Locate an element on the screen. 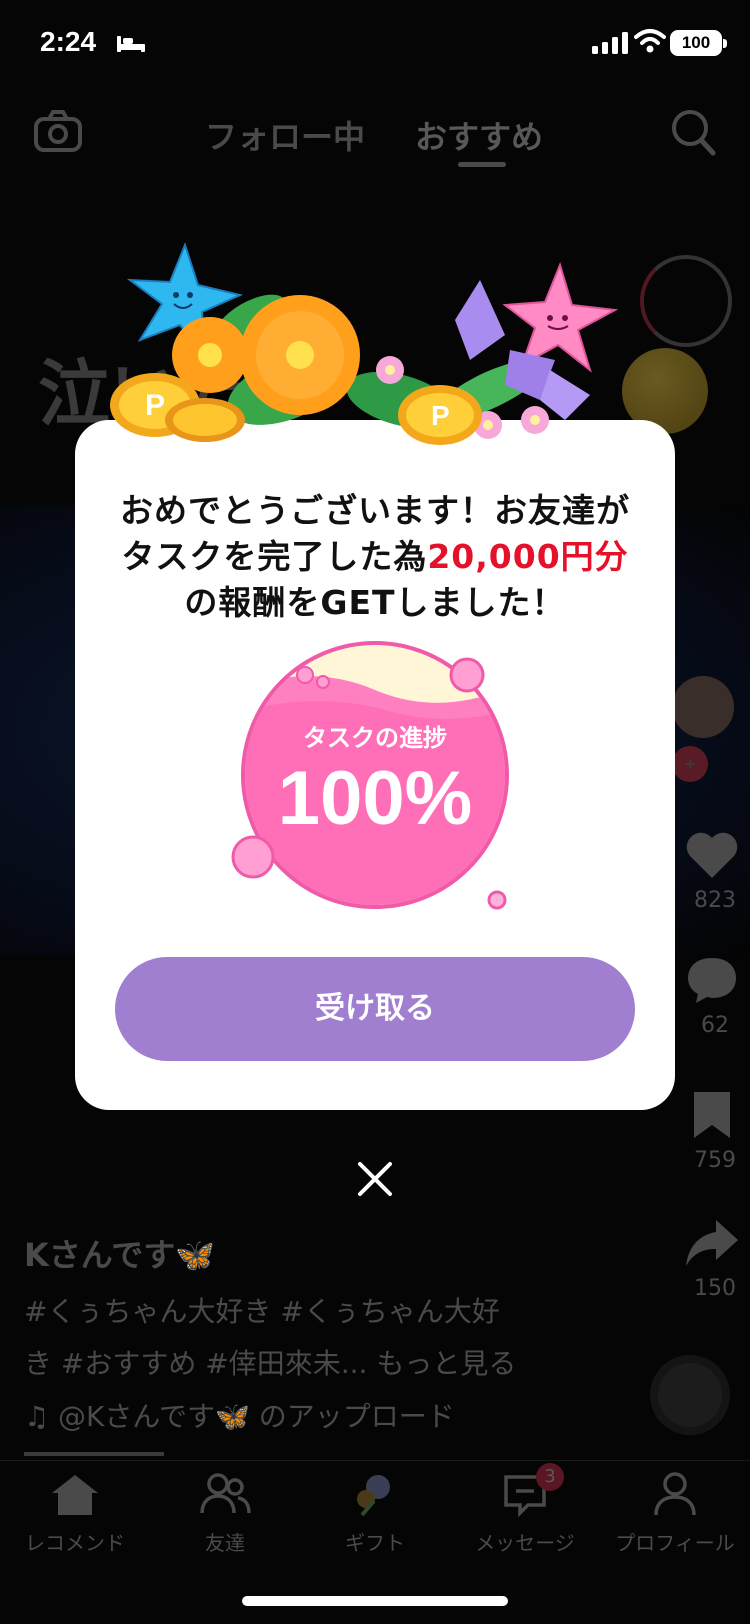 The width and height of the screenshot is (750, 1624). reward-amount: 20,000円分 is located at coordinates (528, 556).